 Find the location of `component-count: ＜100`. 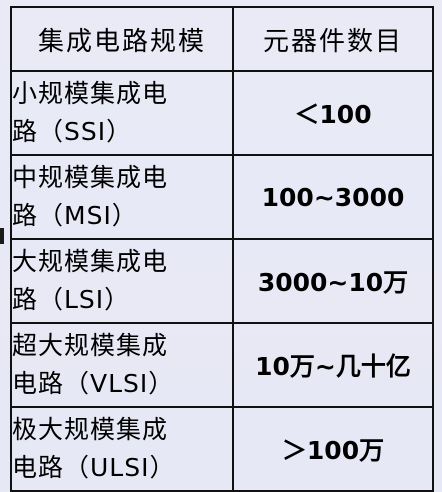

component-count: ＜100 is located at coordinates (333, 113).